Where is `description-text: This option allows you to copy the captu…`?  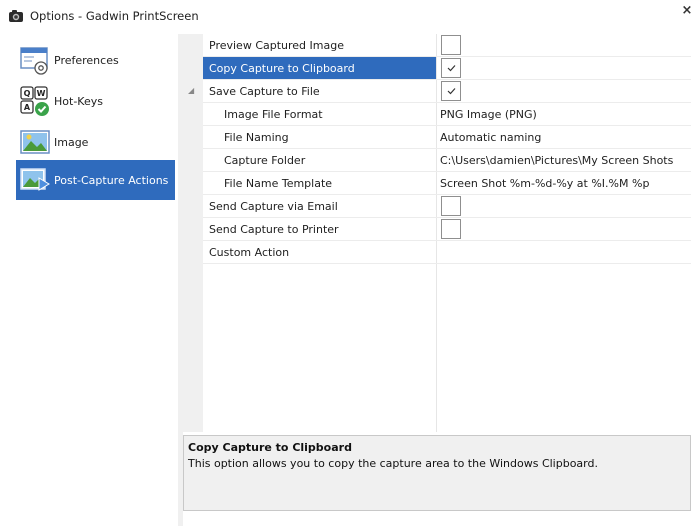
description-text: This option allows you to copy the captu… is located at coordinates (393, 463).